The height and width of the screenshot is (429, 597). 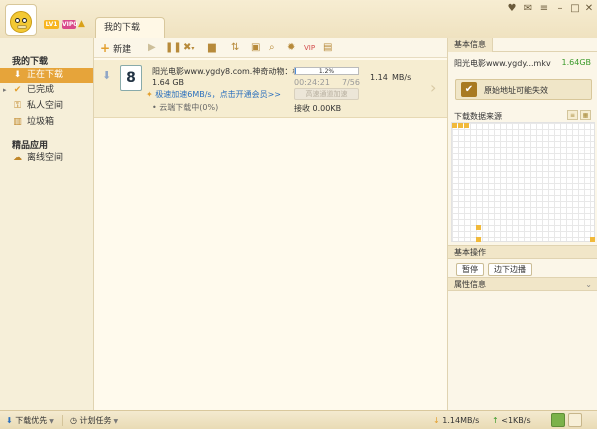 I want to click on cloud-status: • 云端下载中(0%), so click(x=185, y=107).